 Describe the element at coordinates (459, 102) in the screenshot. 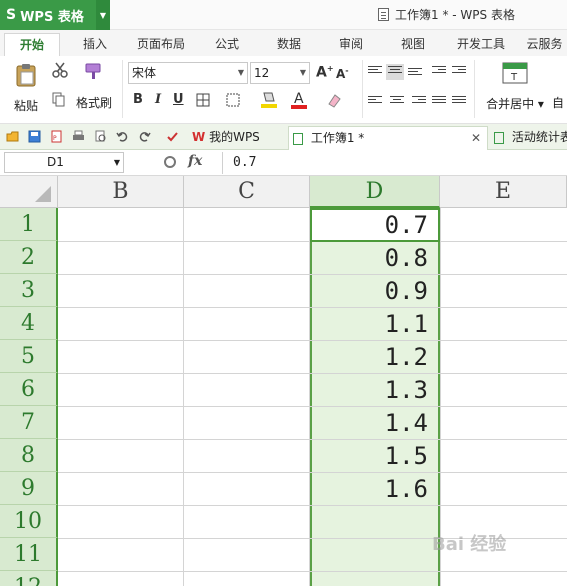

I see `distributed-icon` at that location.